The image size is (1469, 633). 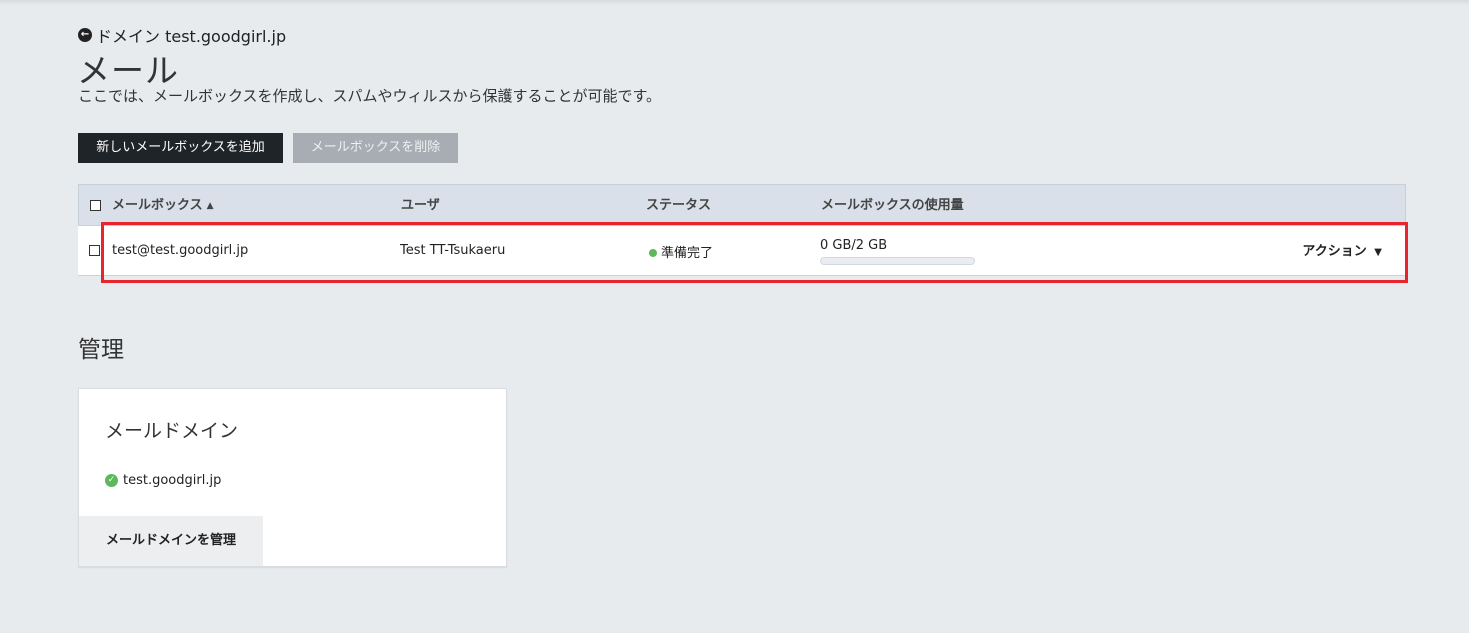 What do you see at coordinates (1334, 251) in the screenshot?
I see `actions-dropdown-label: アクション` at bounding box center [1334, 251].